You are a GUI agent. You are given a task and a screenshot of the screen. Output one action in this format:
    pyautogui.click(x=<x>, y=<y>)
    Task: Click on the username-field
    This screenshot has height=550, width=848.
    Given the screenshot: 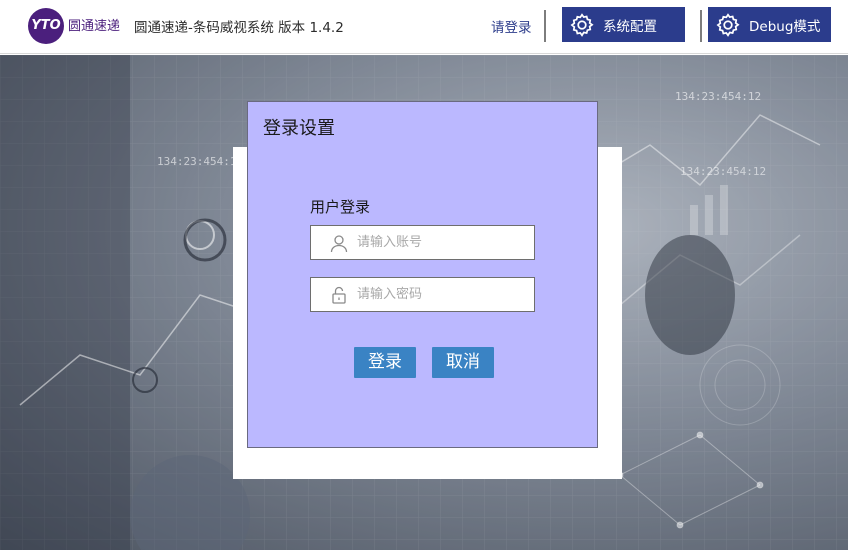 What is the action you would take?
    pyautogui.click(x=422, y=242)
    